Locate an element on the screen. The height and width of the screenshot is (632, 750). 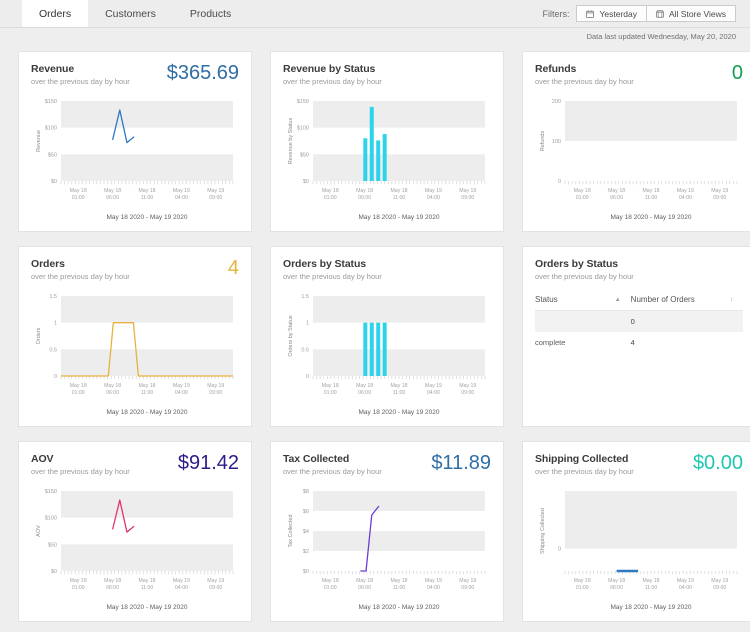
card-title: Tax Collected is located at coordinates (316, 459).